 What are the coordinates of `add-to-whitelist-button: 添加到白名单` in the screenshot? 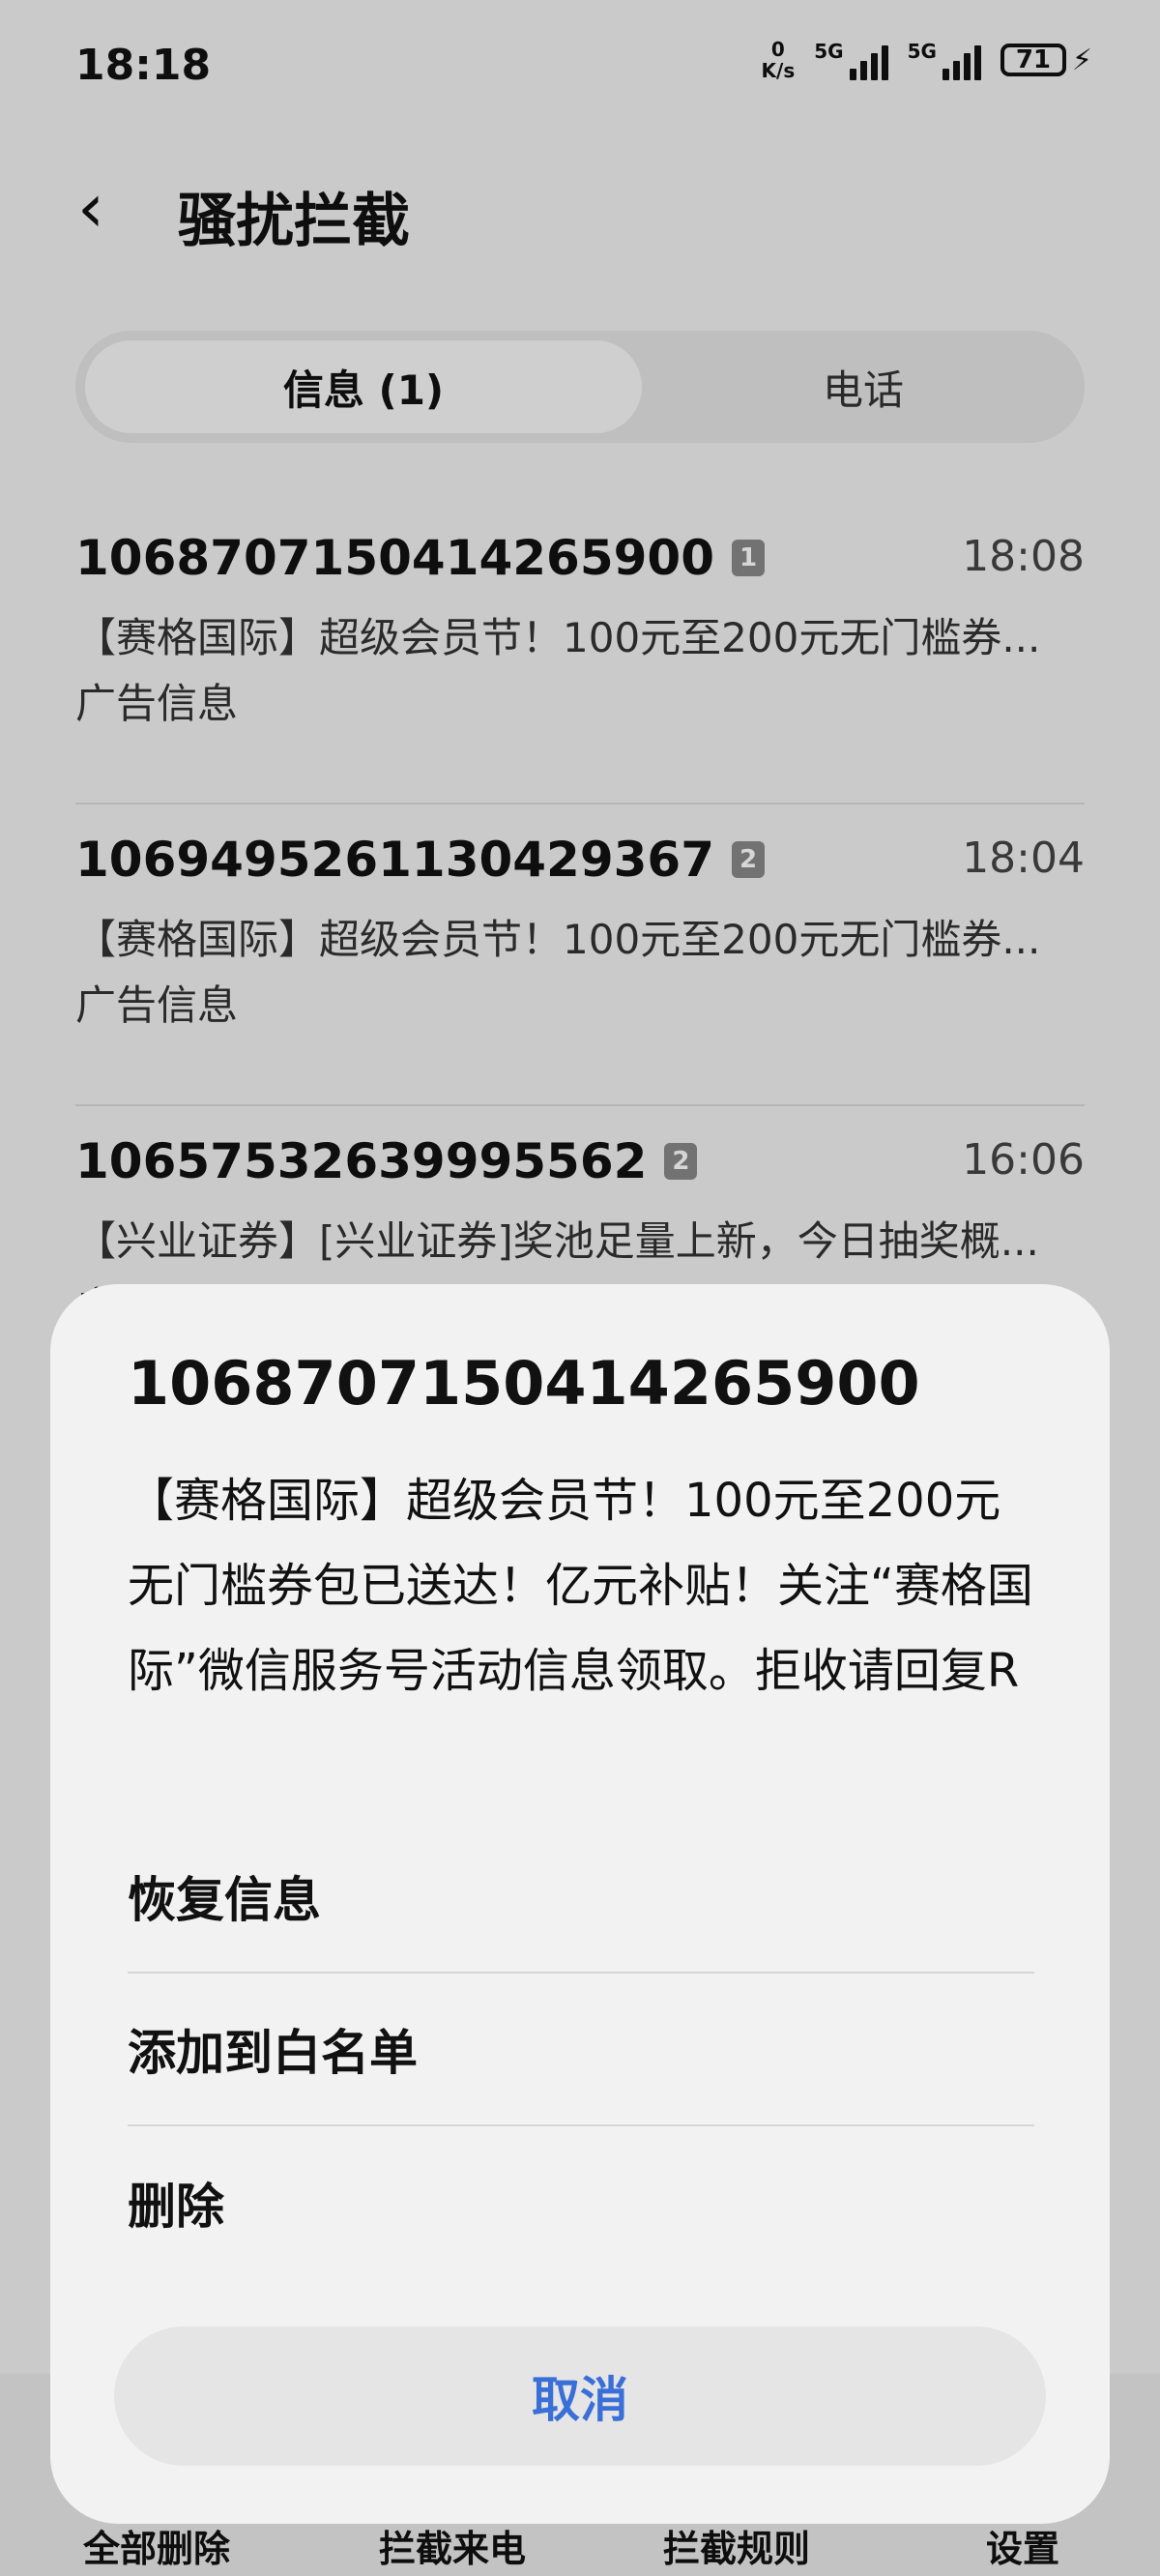 It's located at (581, 2050).